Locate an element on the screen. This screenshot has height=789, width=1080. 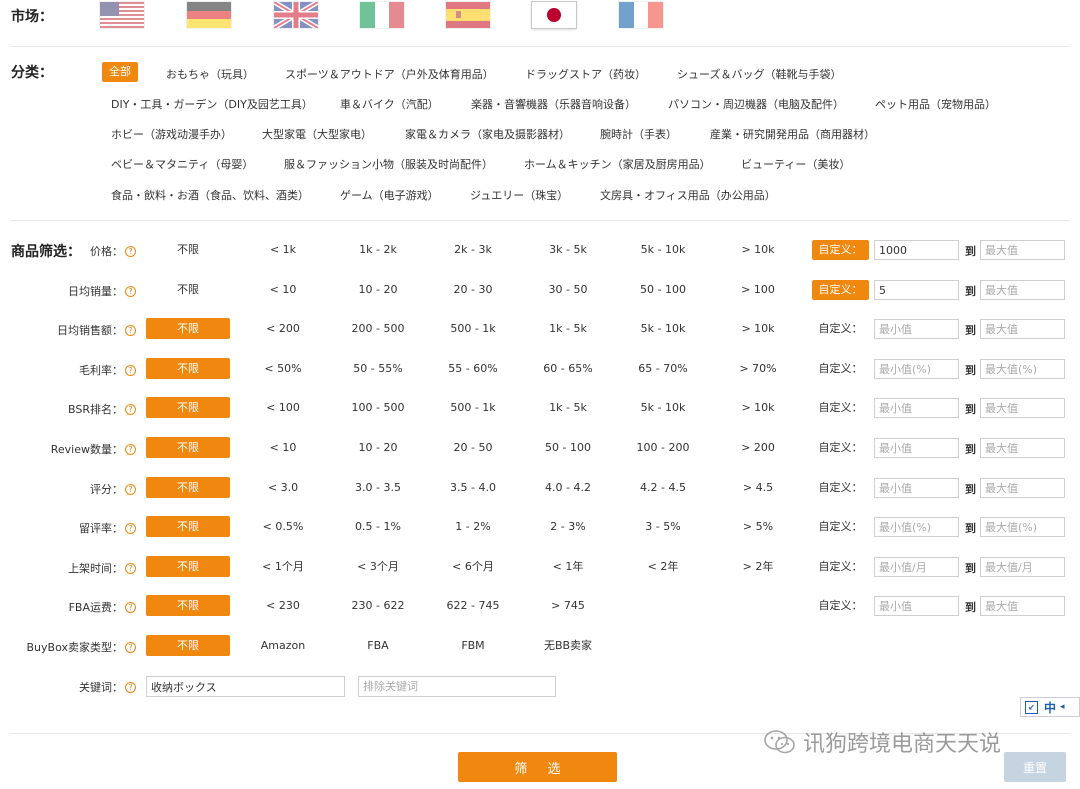
daily-revenue-option: > 10k is located at coordinates (758, 328).